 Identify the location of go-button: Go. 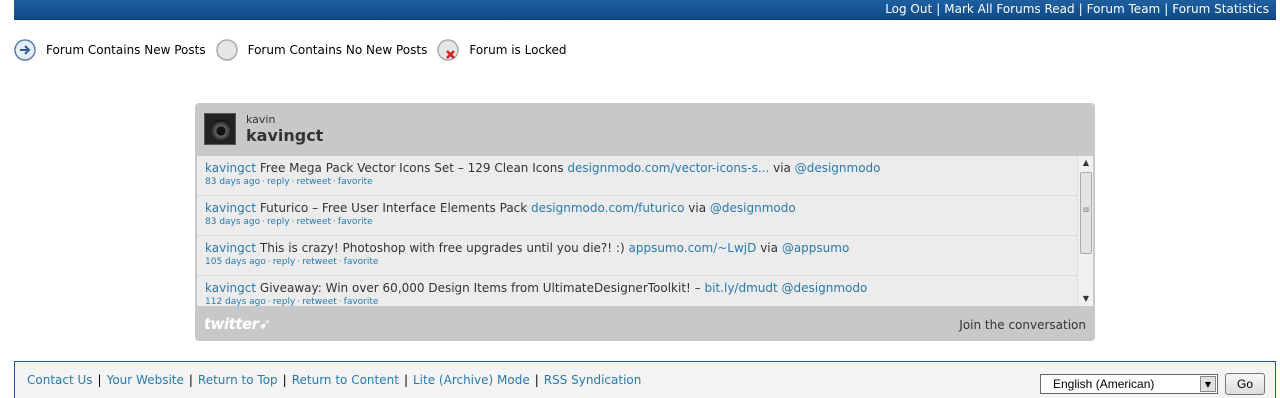
(1245, 384).